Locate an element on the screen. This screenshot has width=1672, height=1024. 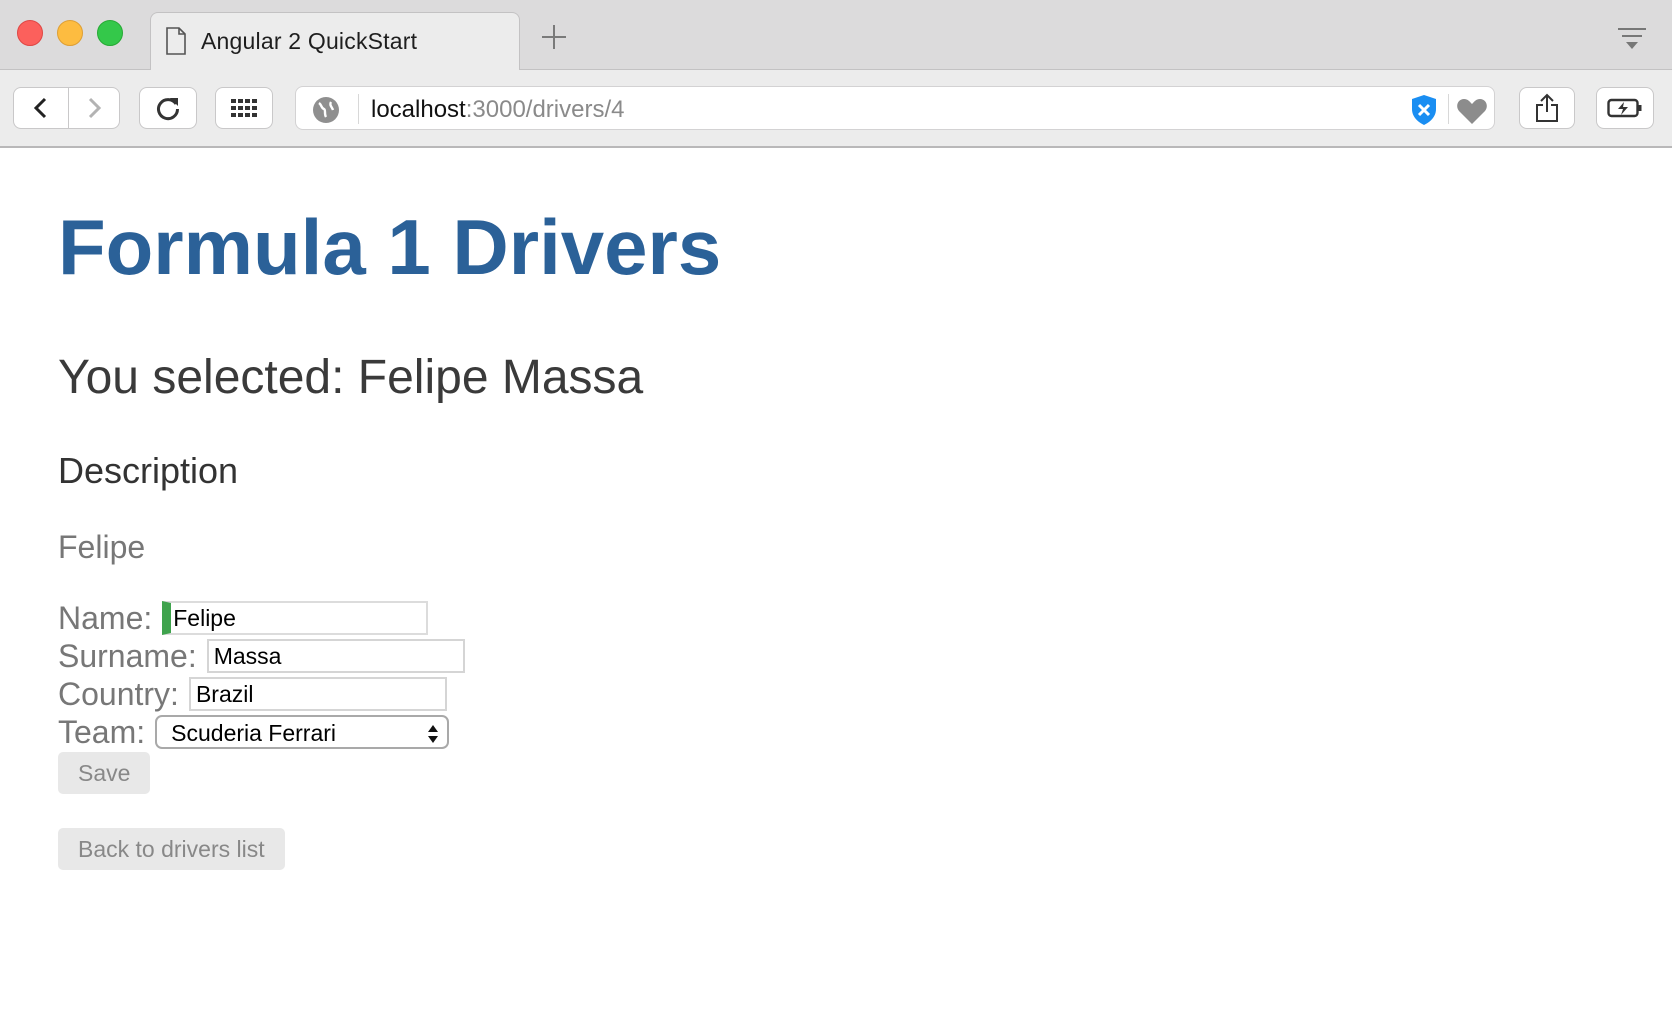
name-row: Name: is located at coordinates (243, 618).